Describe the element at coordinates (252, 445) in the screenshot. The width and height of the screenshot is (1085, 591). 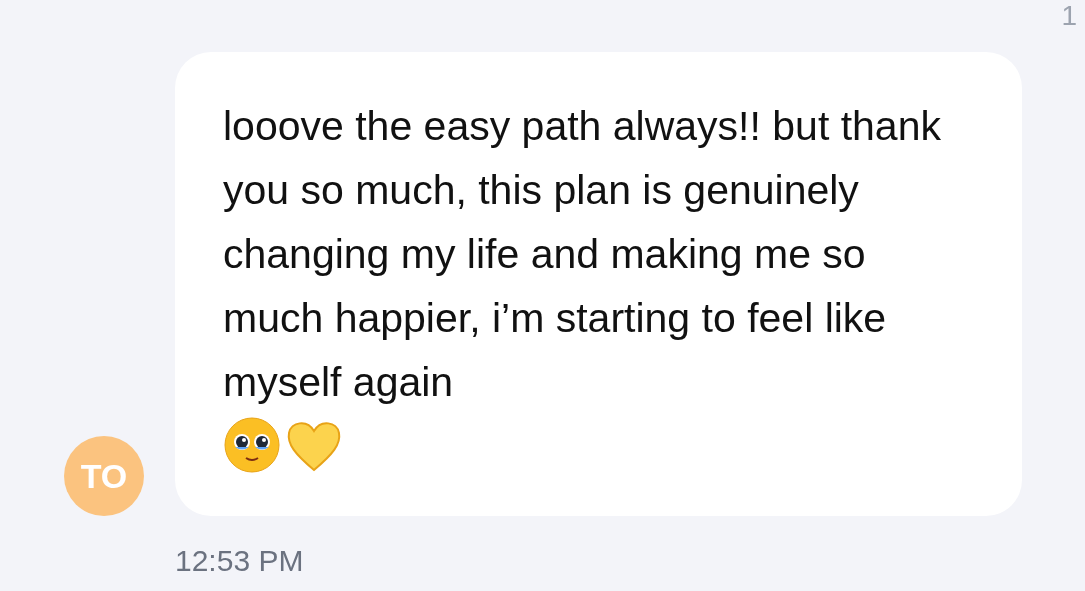
I see `pleading-face-icon` at that location.